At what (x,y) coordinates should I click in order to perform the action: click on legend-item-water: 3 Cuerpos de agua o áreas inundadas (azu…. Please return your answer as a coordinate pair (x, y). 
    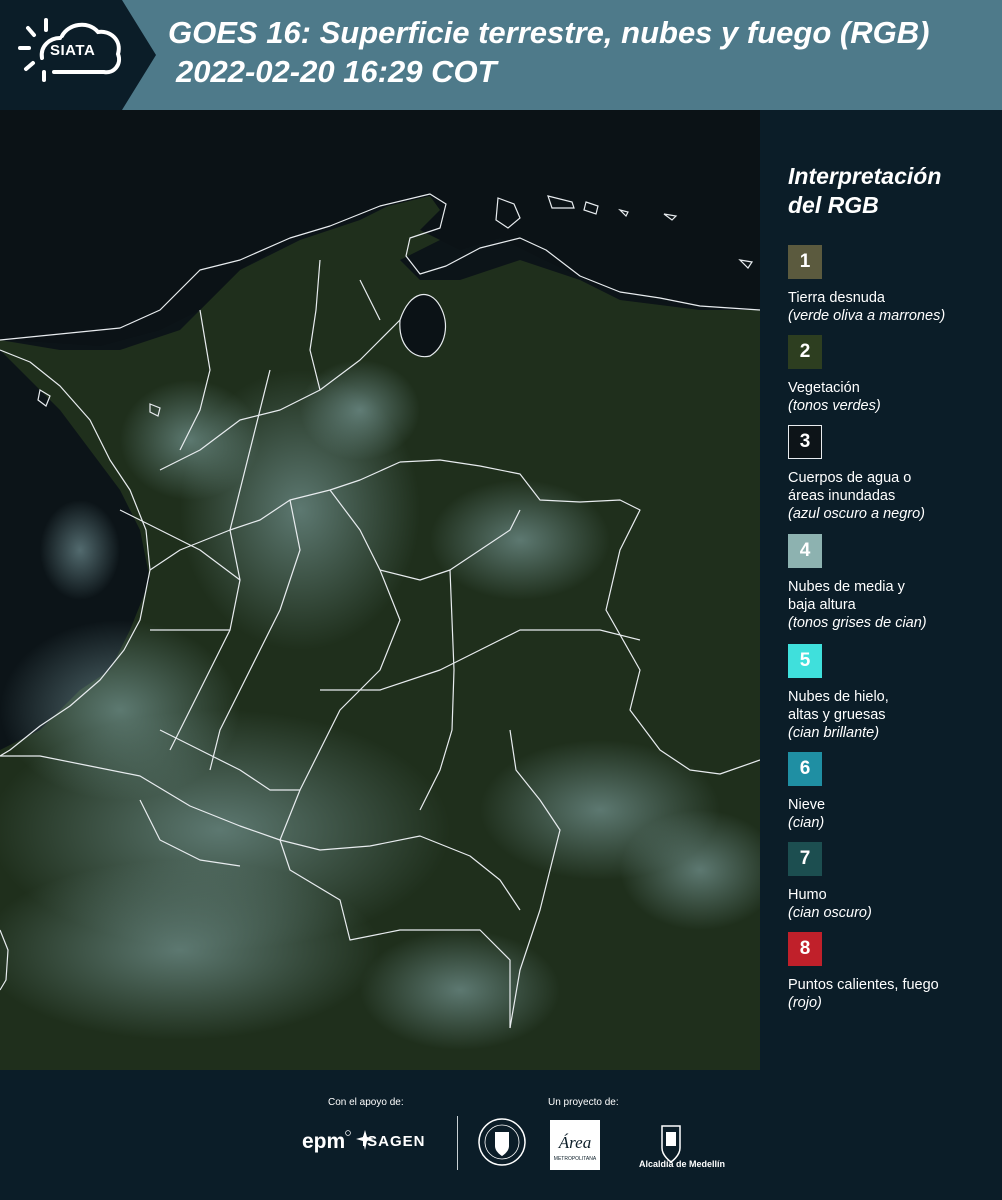
    Looking at the image, I should click on (893, 474).